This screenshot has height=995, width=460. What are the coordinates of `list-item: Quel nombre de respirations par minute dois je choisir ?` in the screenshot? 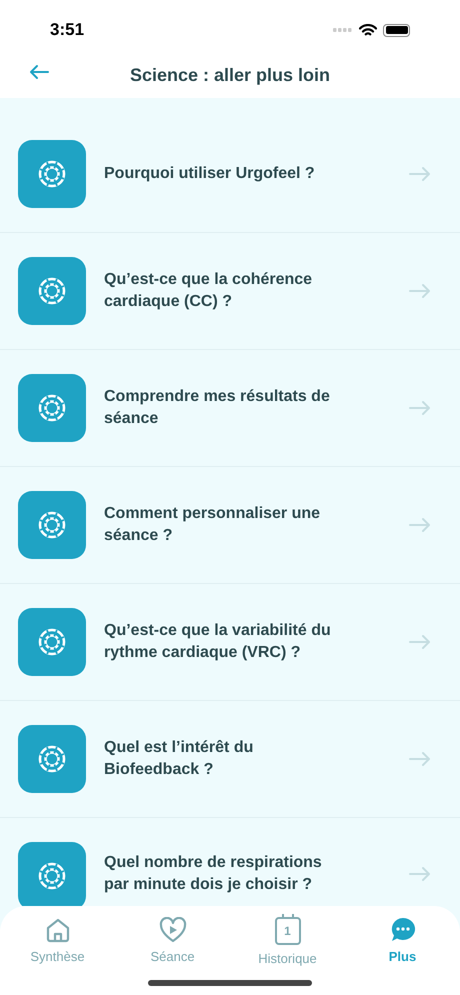 It's located at (230, 862).